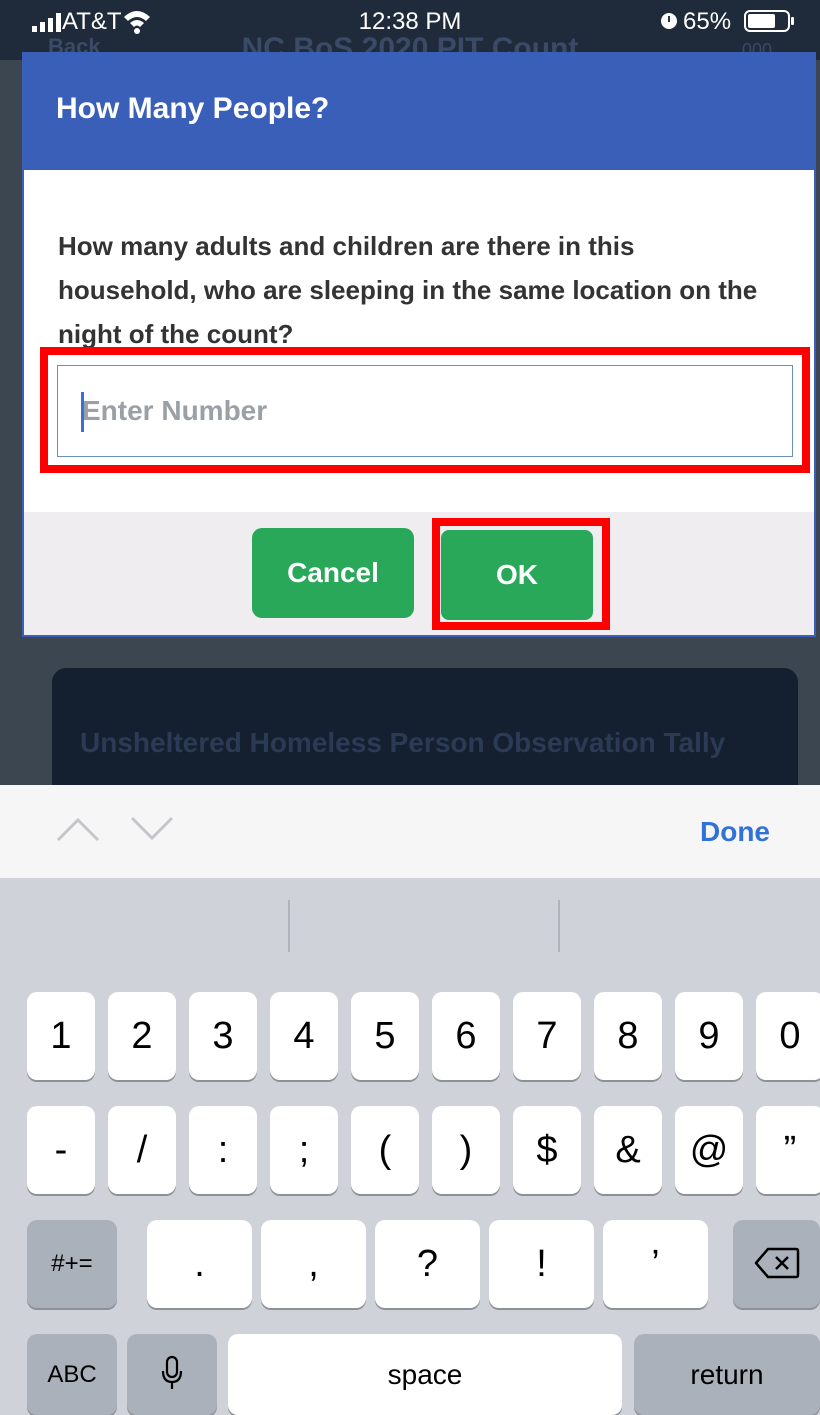 This screenshot has height=1415, width=820. What do you see at coordinates (72, 1264) in the screenshot?
I see `key-symbols-toggle: #+=` at bounding box center [72, 1264].